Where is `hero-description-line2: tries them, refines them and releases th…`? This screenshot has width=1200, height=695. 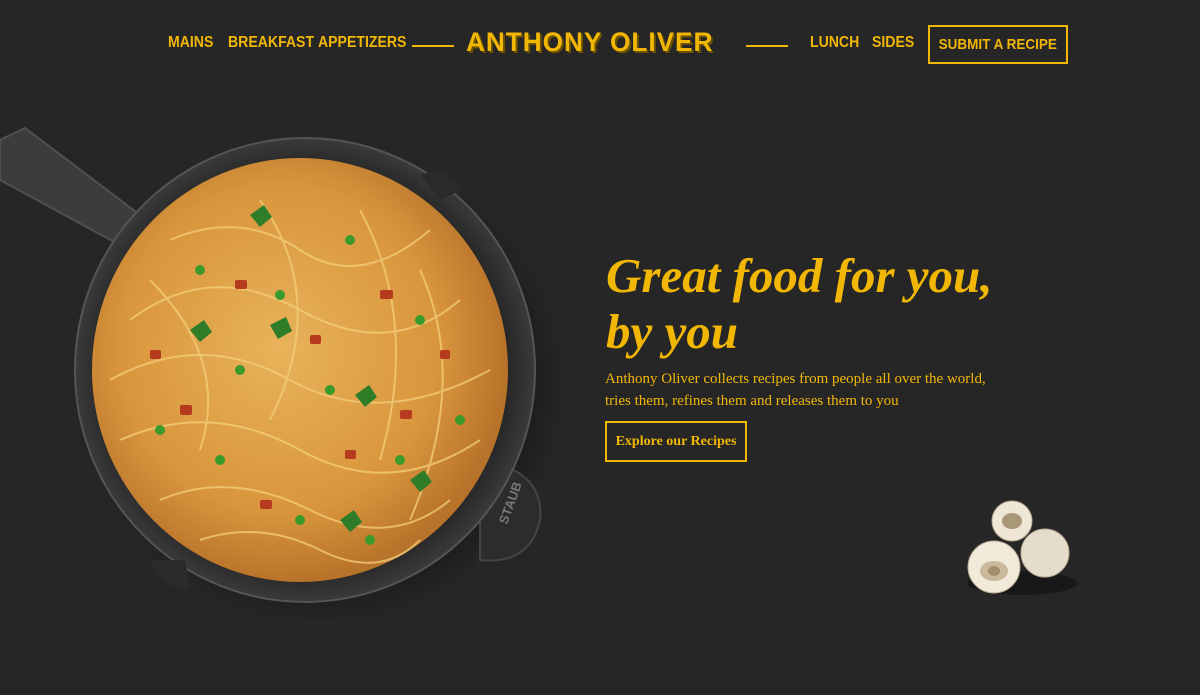
hero-description-line2: tries them, refines them and releases th… is located at coordinates (752, 401).